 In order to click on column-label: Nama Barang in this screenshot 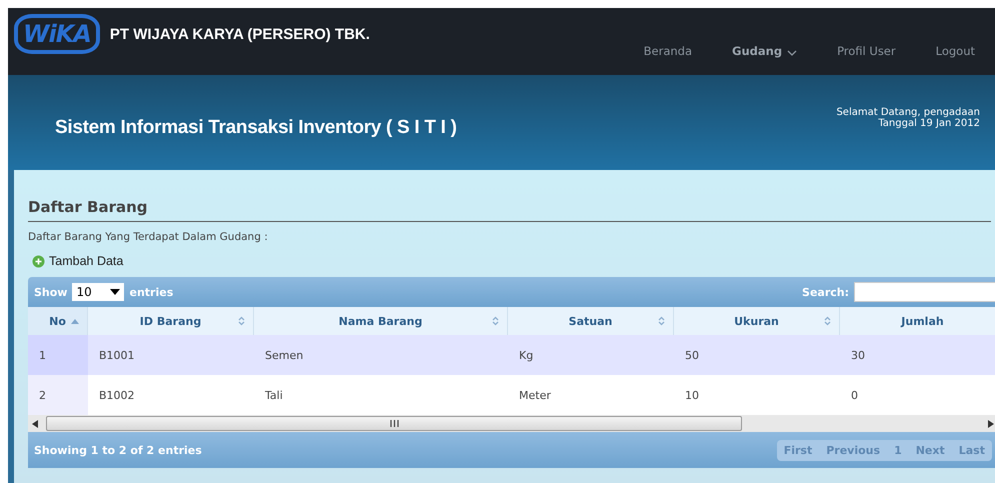, I will do `click(380, 321)`.